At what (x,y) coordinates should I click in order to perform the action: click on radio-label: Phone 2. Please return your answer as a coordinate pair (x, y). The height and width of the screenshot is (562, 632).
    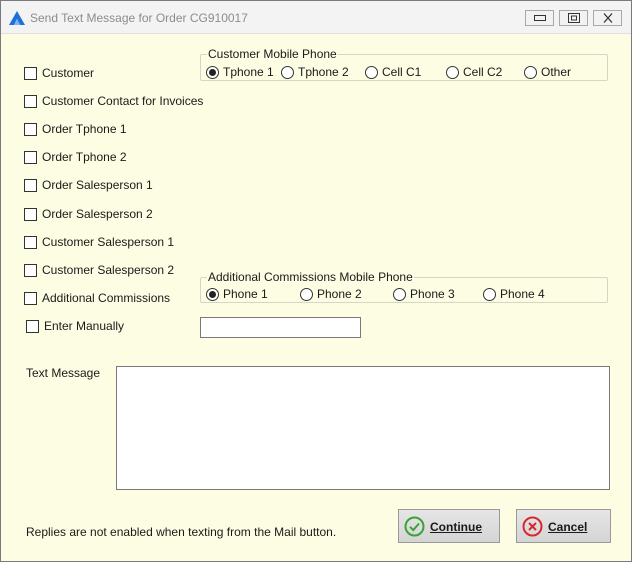
    Looking at the image, I should click on (339, 294).